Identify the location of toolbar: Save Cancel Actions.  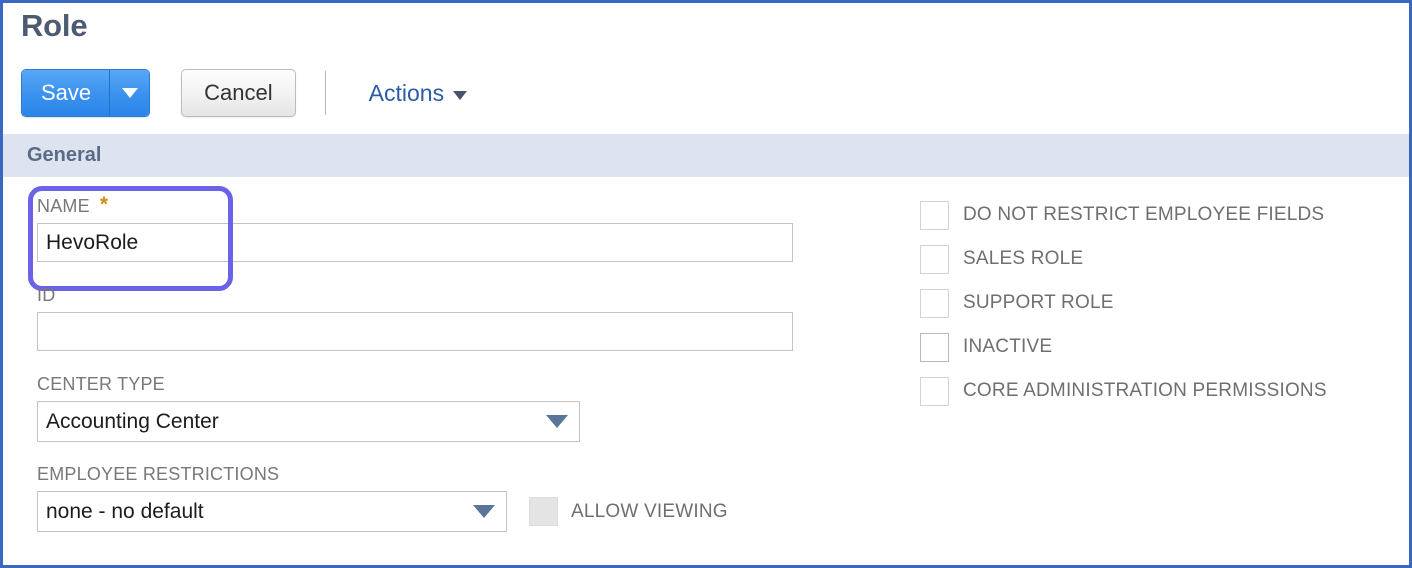
(244, 93).